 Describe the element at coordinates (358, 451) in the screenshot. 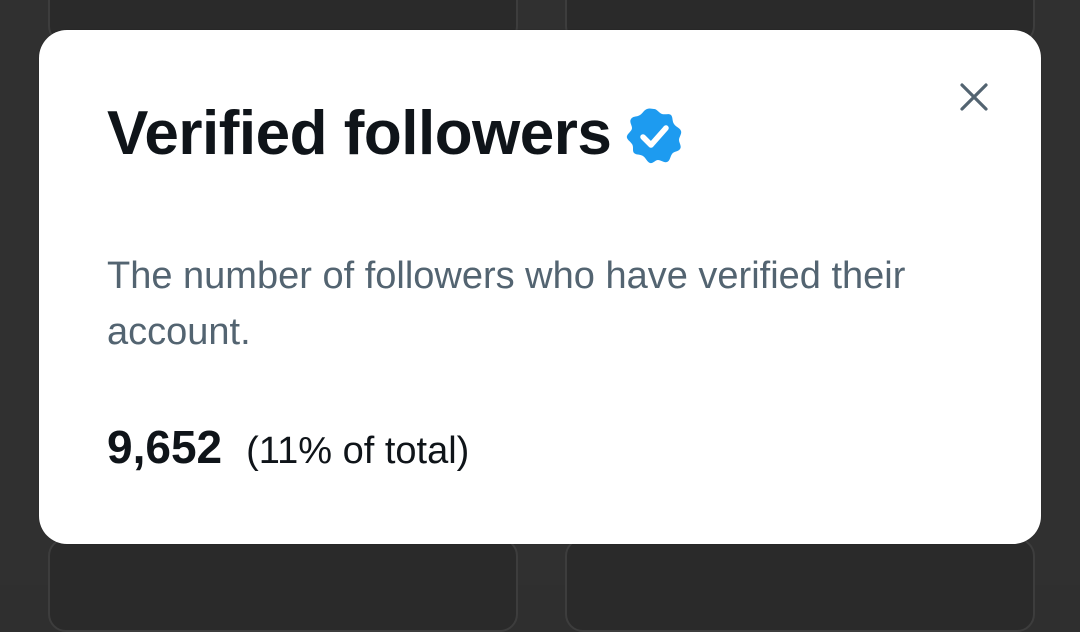

I see `verified-followers-percent: (11% of total)` at that location.